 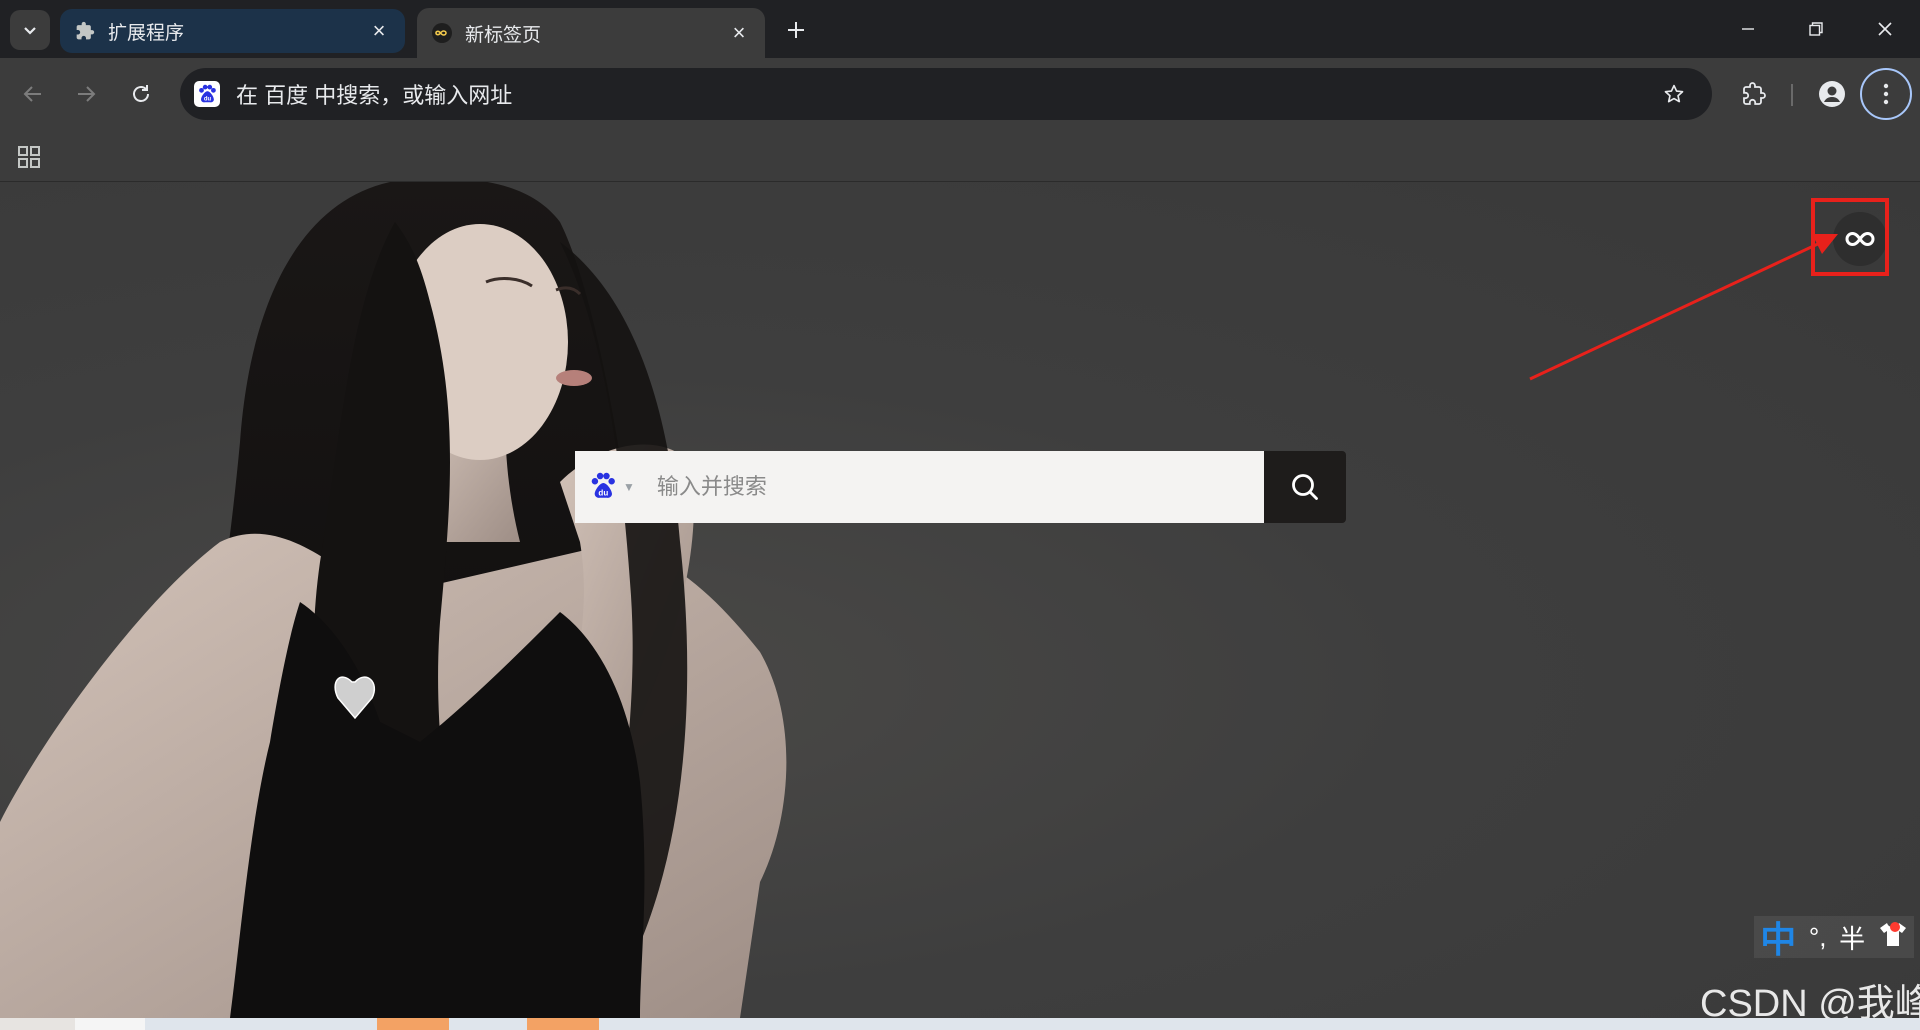 What do you see at coordinates (1834, 938) in the screenshot?
I see `ime-status-bar: 中 °, 半` at bounding box center [1834, 938].